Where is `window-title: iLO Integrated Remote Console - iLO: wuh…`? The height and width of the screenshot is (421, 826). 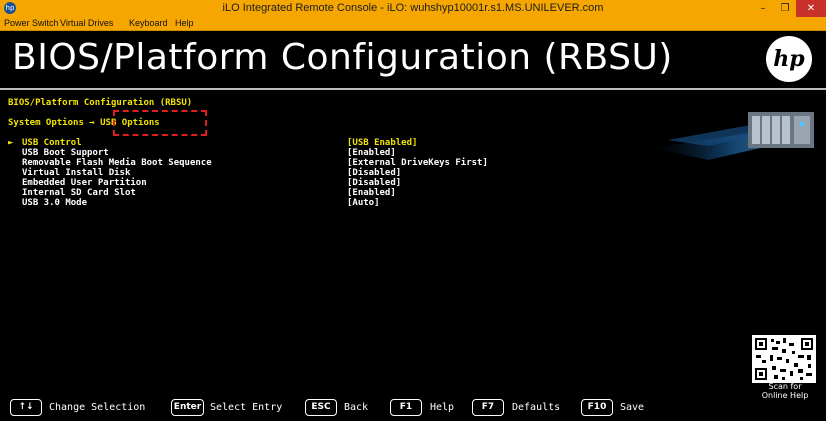
window-title: iLO Integrated Remote Console - iLO: wuh… is located at coordinates (413, 8).